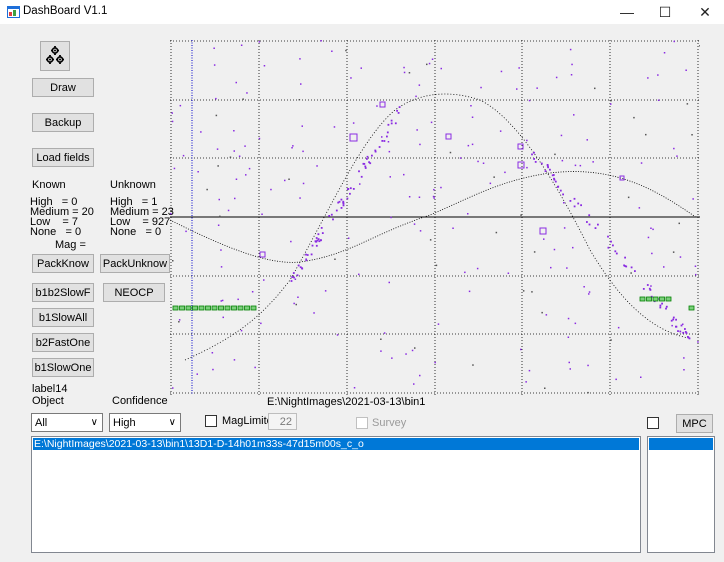 Image resolution: width=724 pixels, height=562 pixels. Describe the element at coordinates (63, 292) in the screenshot. I see `b1b2slowf-button: b1b2SlowF` at that location.